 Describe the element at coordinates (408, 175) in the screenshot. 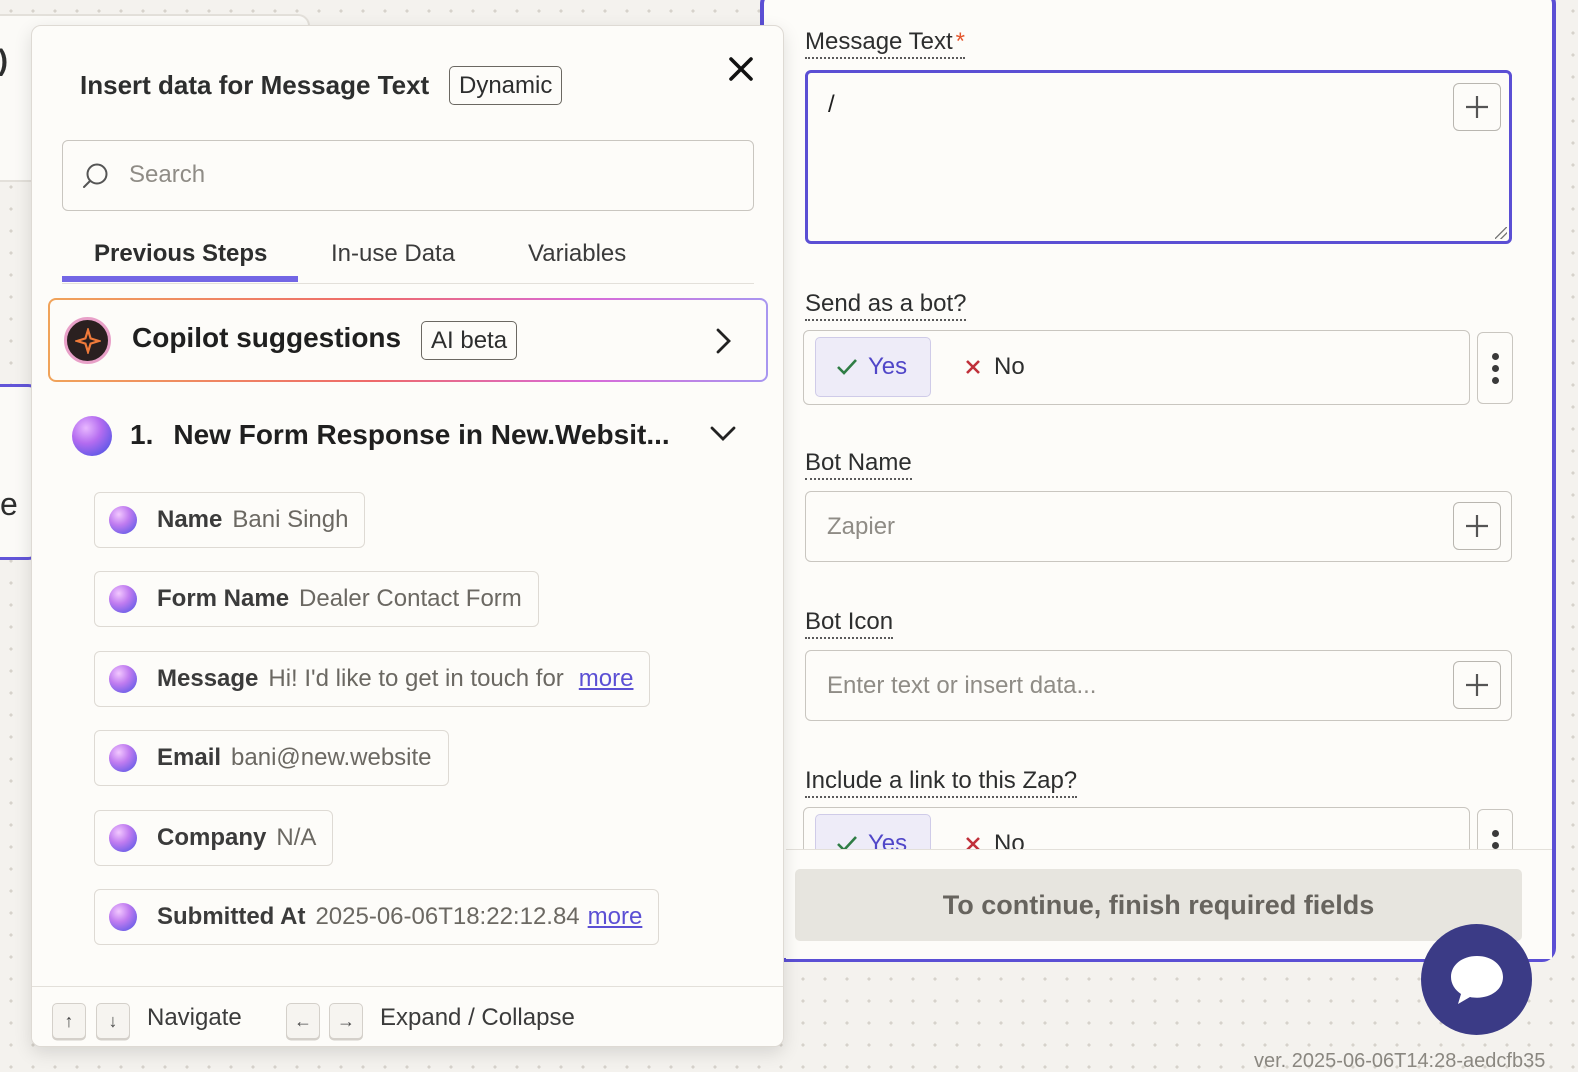

I see `search-input: Search` at that location.